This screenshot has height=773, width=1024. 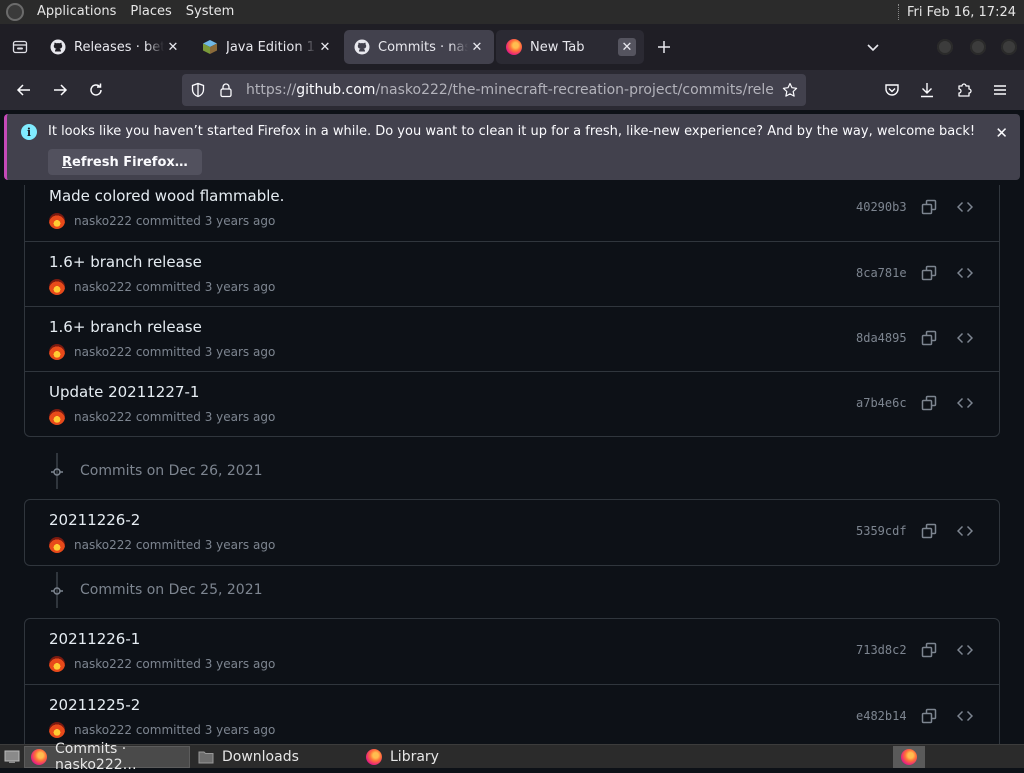 I want to click on download-icon, so click(x=927, y=90).